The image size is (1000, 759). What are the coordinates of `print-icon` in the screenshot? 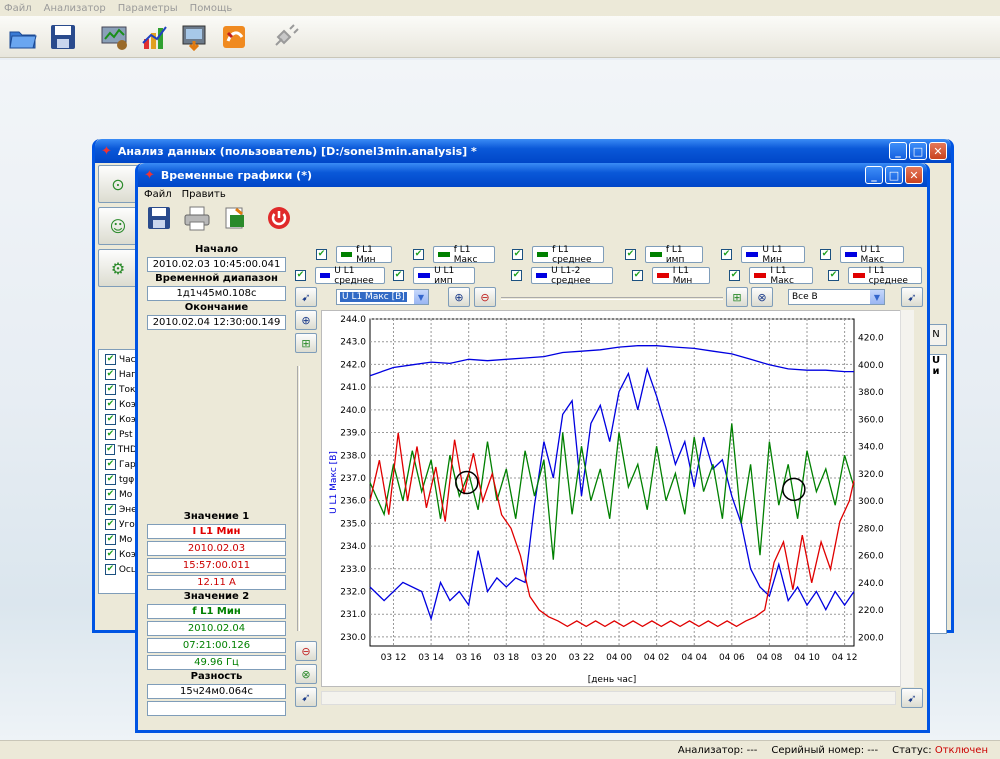 It's located at (197, 218).